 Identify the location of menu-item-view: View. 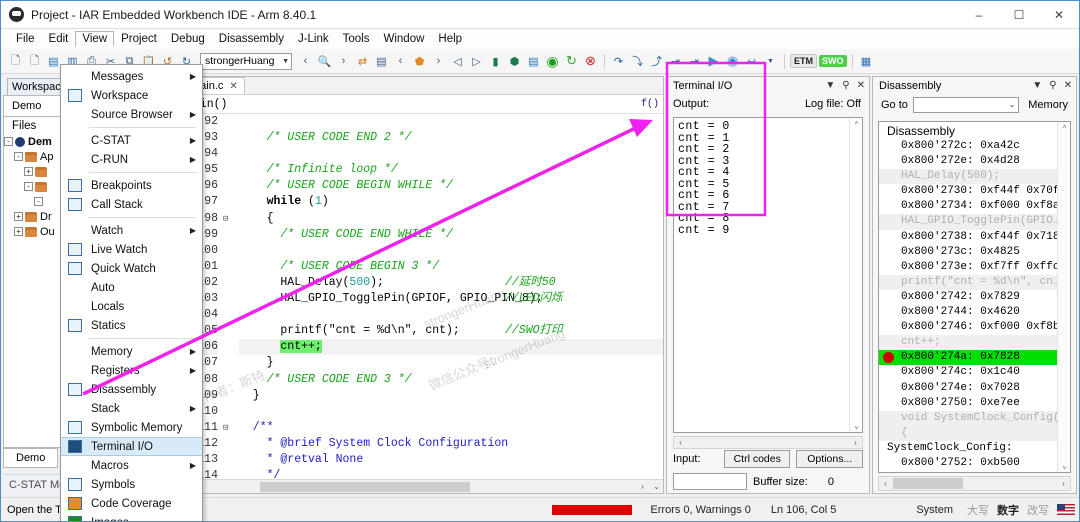
(95, 39).